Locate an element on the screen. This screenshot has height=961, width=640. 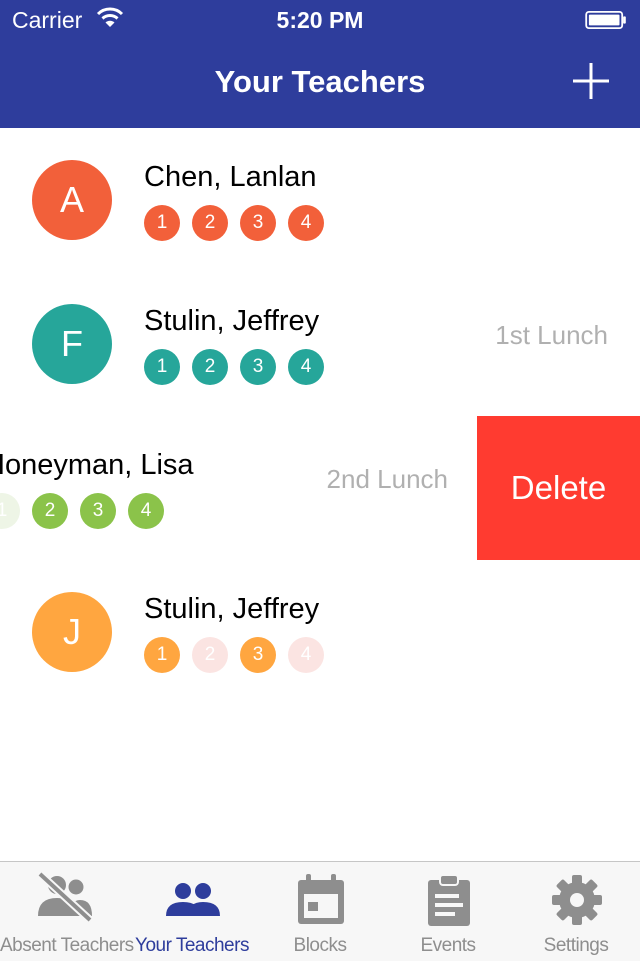
delete-button: Delete is located at coordinates (558, 488).